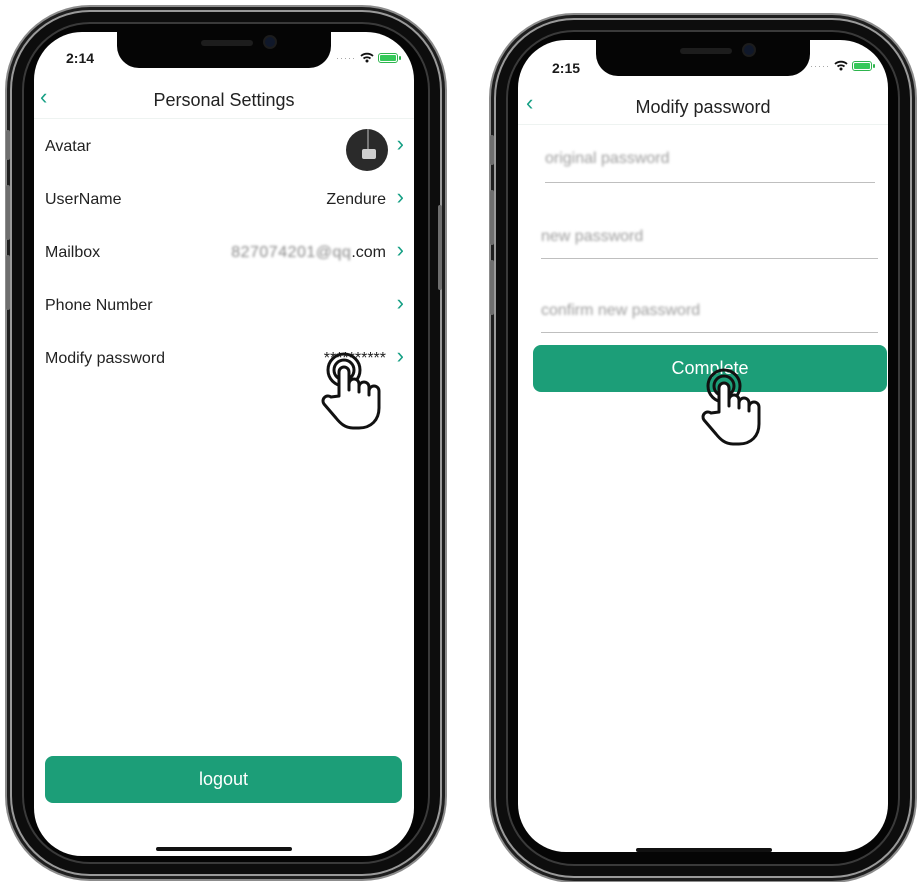 This screenshot has height=882, width=917. I want to click on original-password-field, so click(710, 166).